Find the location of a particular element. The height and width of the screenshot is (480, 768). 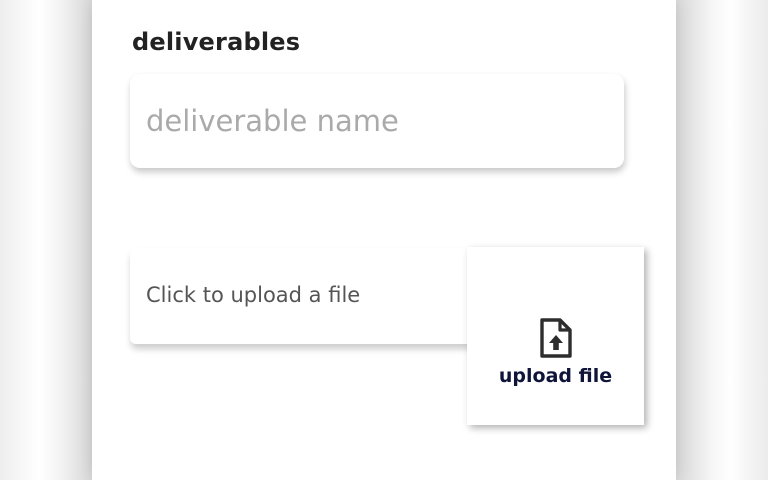

file-upload-field: Click to upload a file is located at coordinates (305, 296).